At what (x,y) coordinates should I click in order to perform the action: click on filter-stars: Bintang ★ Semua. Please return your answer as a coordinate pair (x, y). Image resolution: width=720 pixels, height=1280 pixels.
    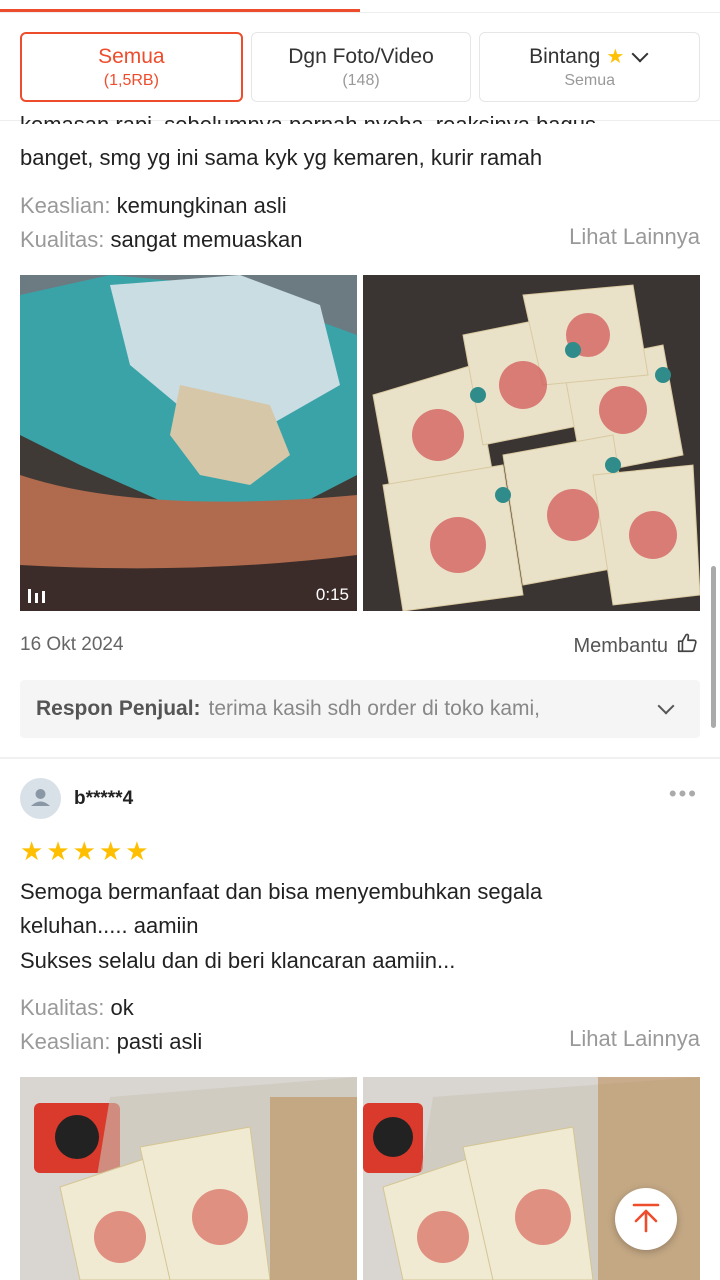
    Looking at the image, I should click on (590, 67).